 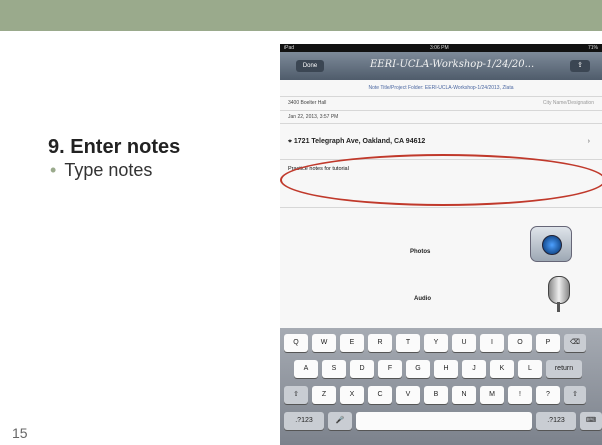 What do you see at coordinates (591, 421) in the screenshot?
I see `key-: ⌨` at bounding box center [591, 421].